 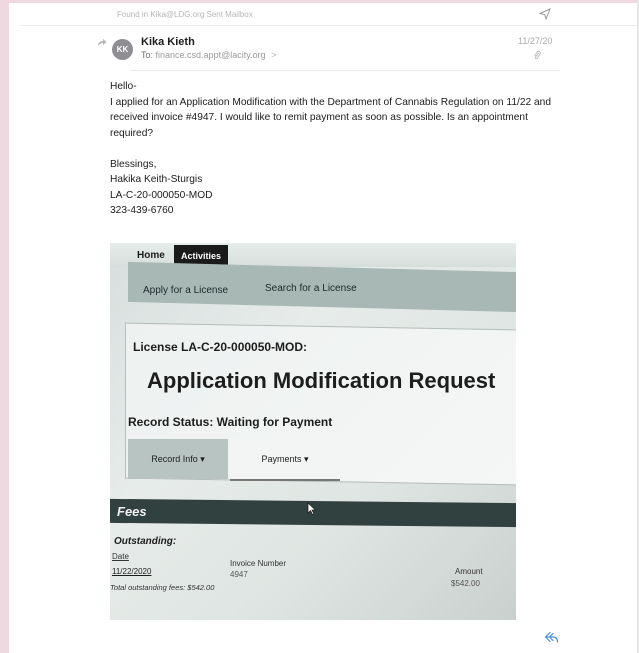 What do you see at coordinates (132, 571) in the screenshot?
I see `photo-row-date: 11/22/2020` at bounding box center [132, 571].